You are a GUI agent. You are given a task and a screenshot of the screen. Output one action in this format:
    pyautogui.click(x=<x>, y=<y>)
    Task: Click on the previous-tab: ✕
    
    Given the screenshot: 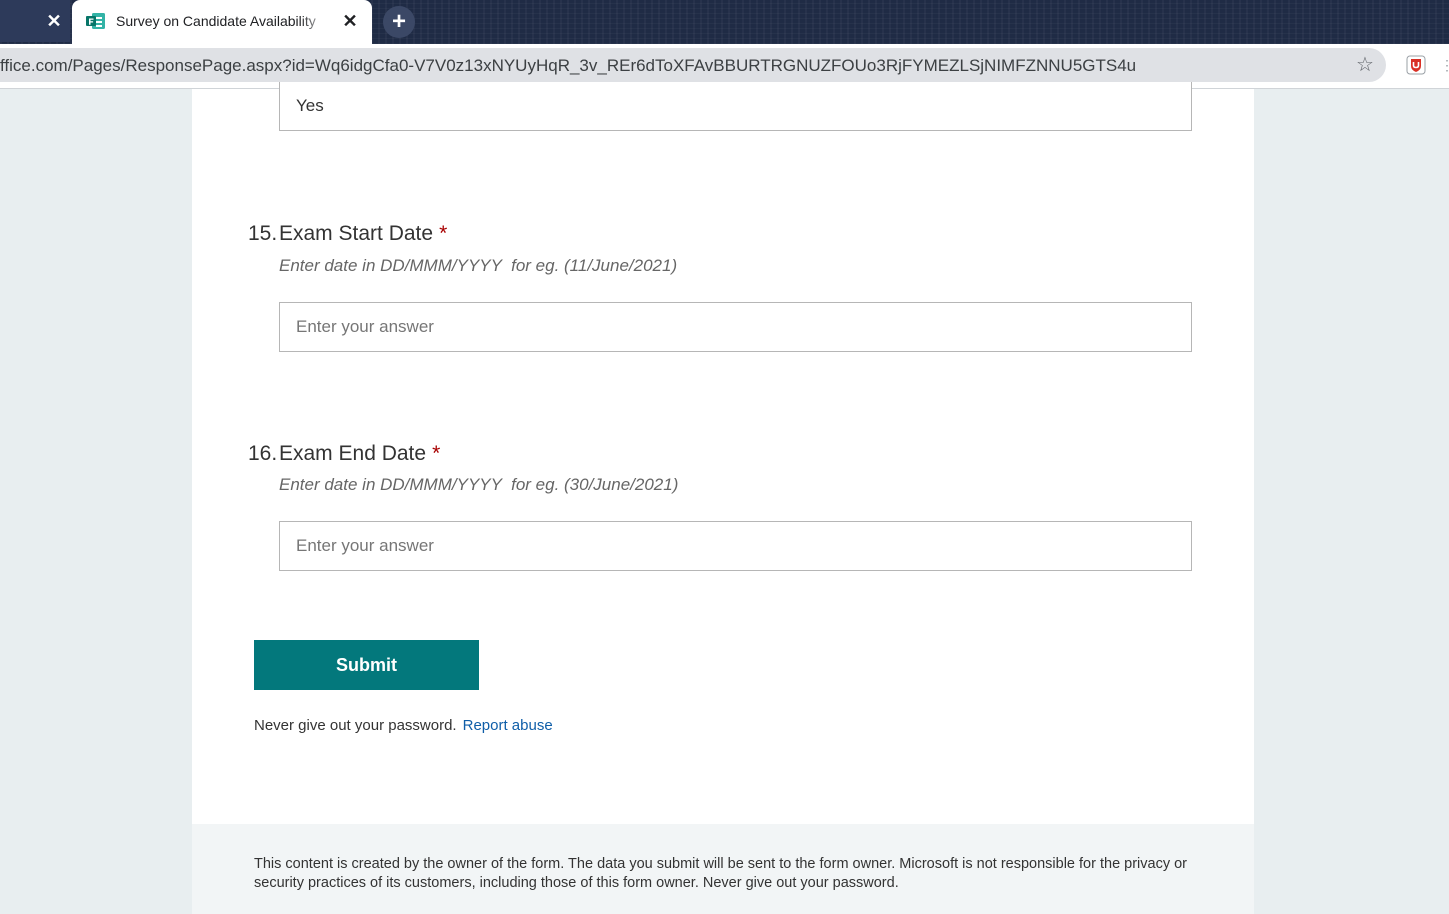 What is the action you would take?
    pyautogui.click(x=35, y=21)
    